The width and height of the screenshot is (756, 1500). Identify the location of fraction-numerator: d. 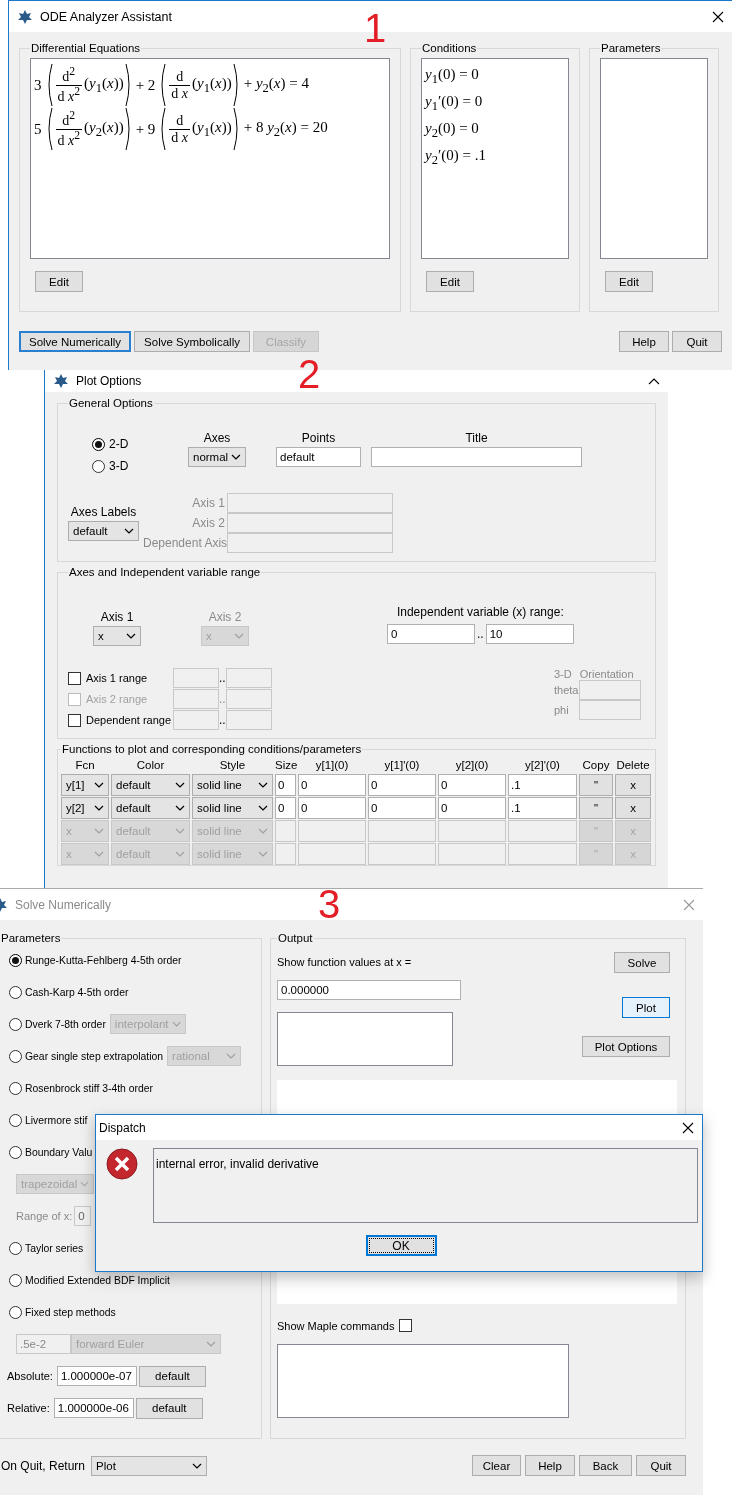
(180, 121).